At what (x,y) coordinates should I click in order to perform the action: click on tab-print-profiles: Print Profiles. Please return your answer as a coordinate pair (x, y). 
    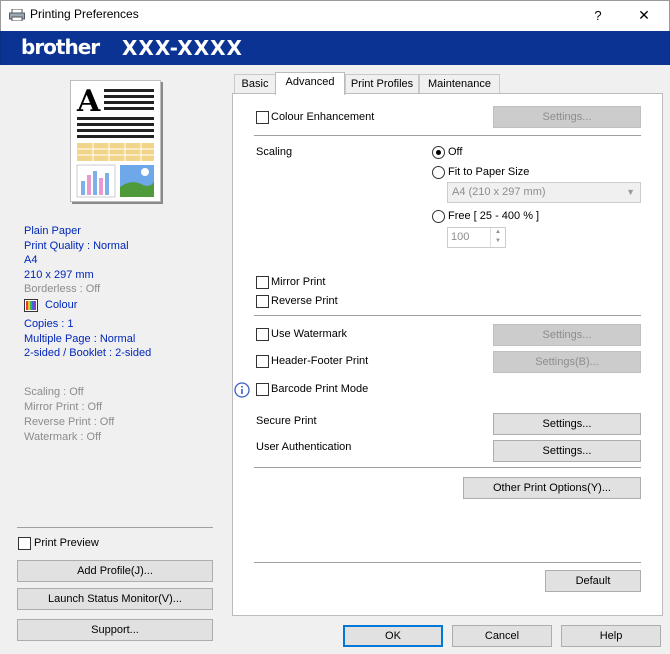
    Looking at the image, I should click on (382, 84).